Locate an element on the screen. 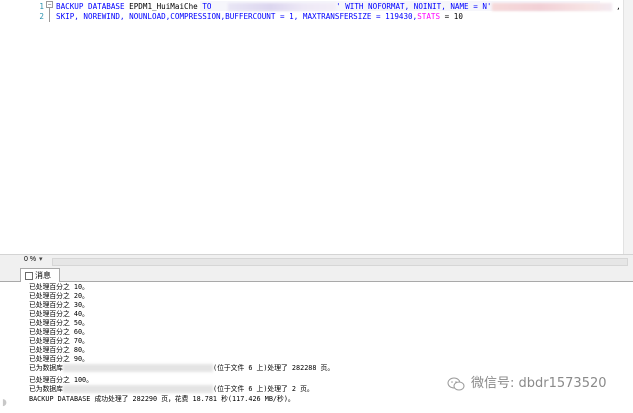 The height and width of the screenshot is (413, 633). collapse-toggle-icon: − is located at coordinates (49, 4).